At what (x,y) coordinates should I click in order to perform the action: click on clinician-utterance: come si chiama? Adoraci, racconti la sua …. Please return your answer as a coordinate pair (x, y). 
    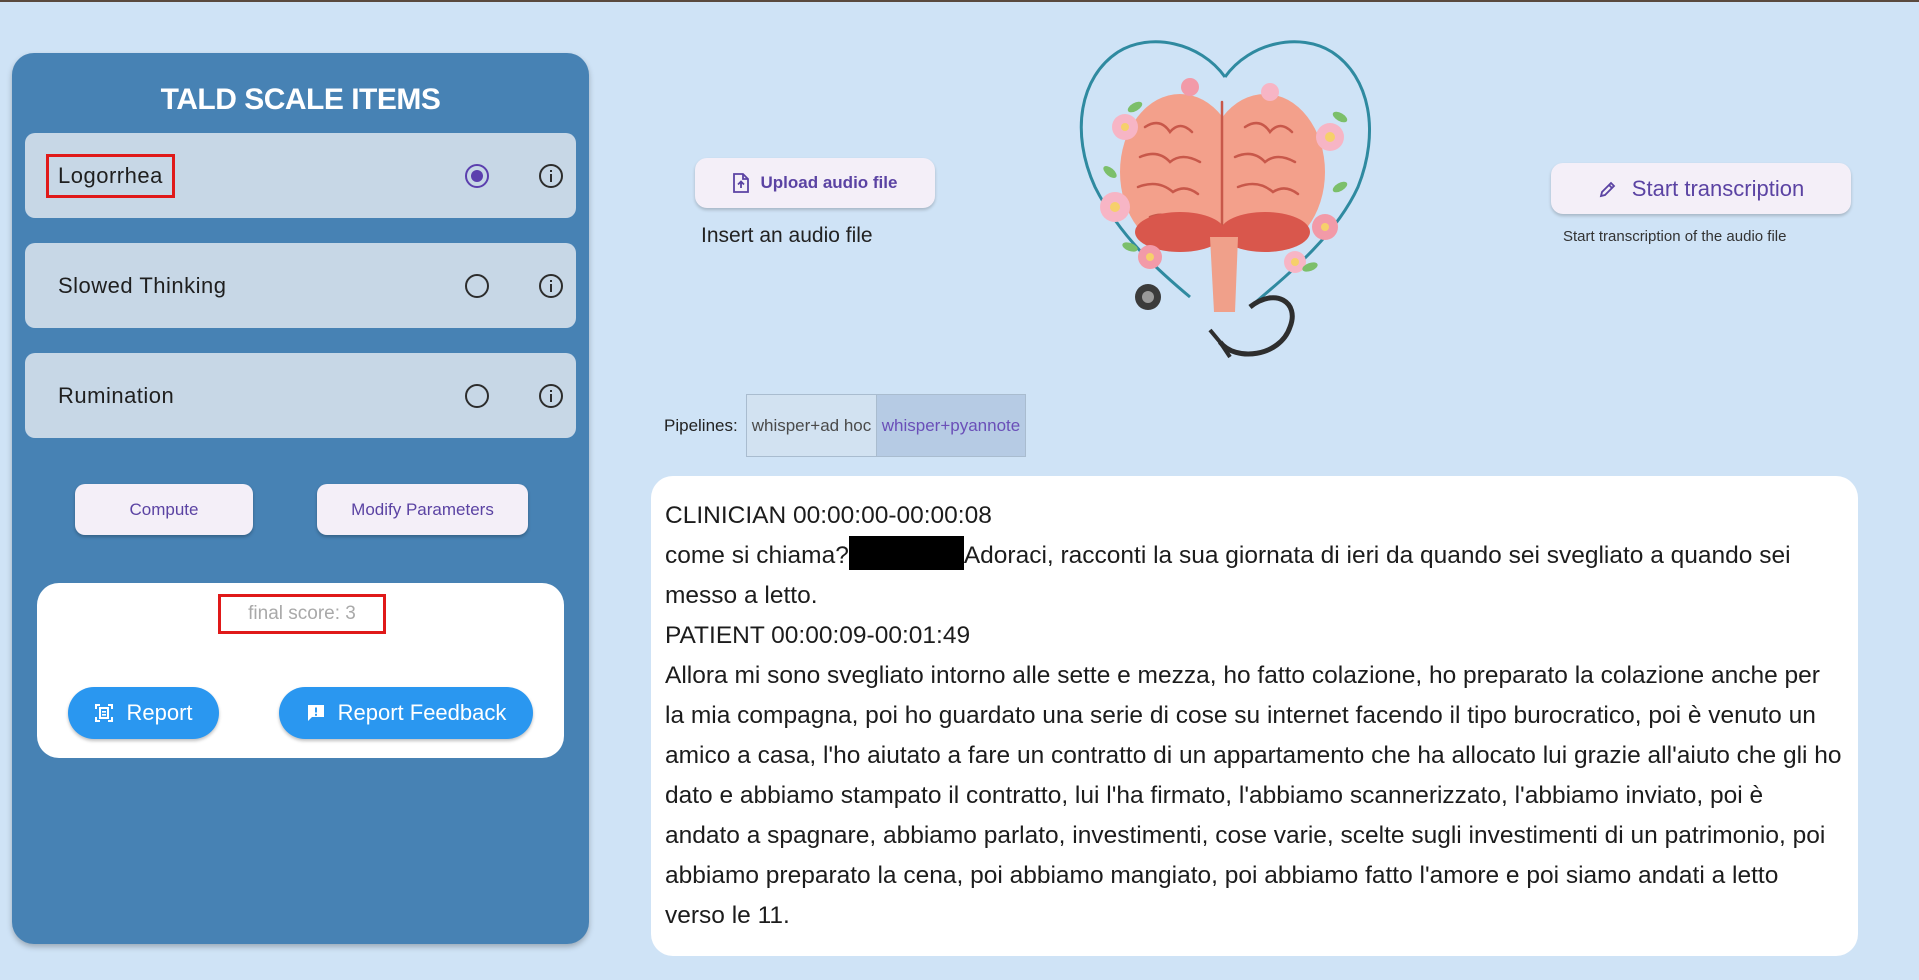
    Looking at the image, I should click on (1254, 576).